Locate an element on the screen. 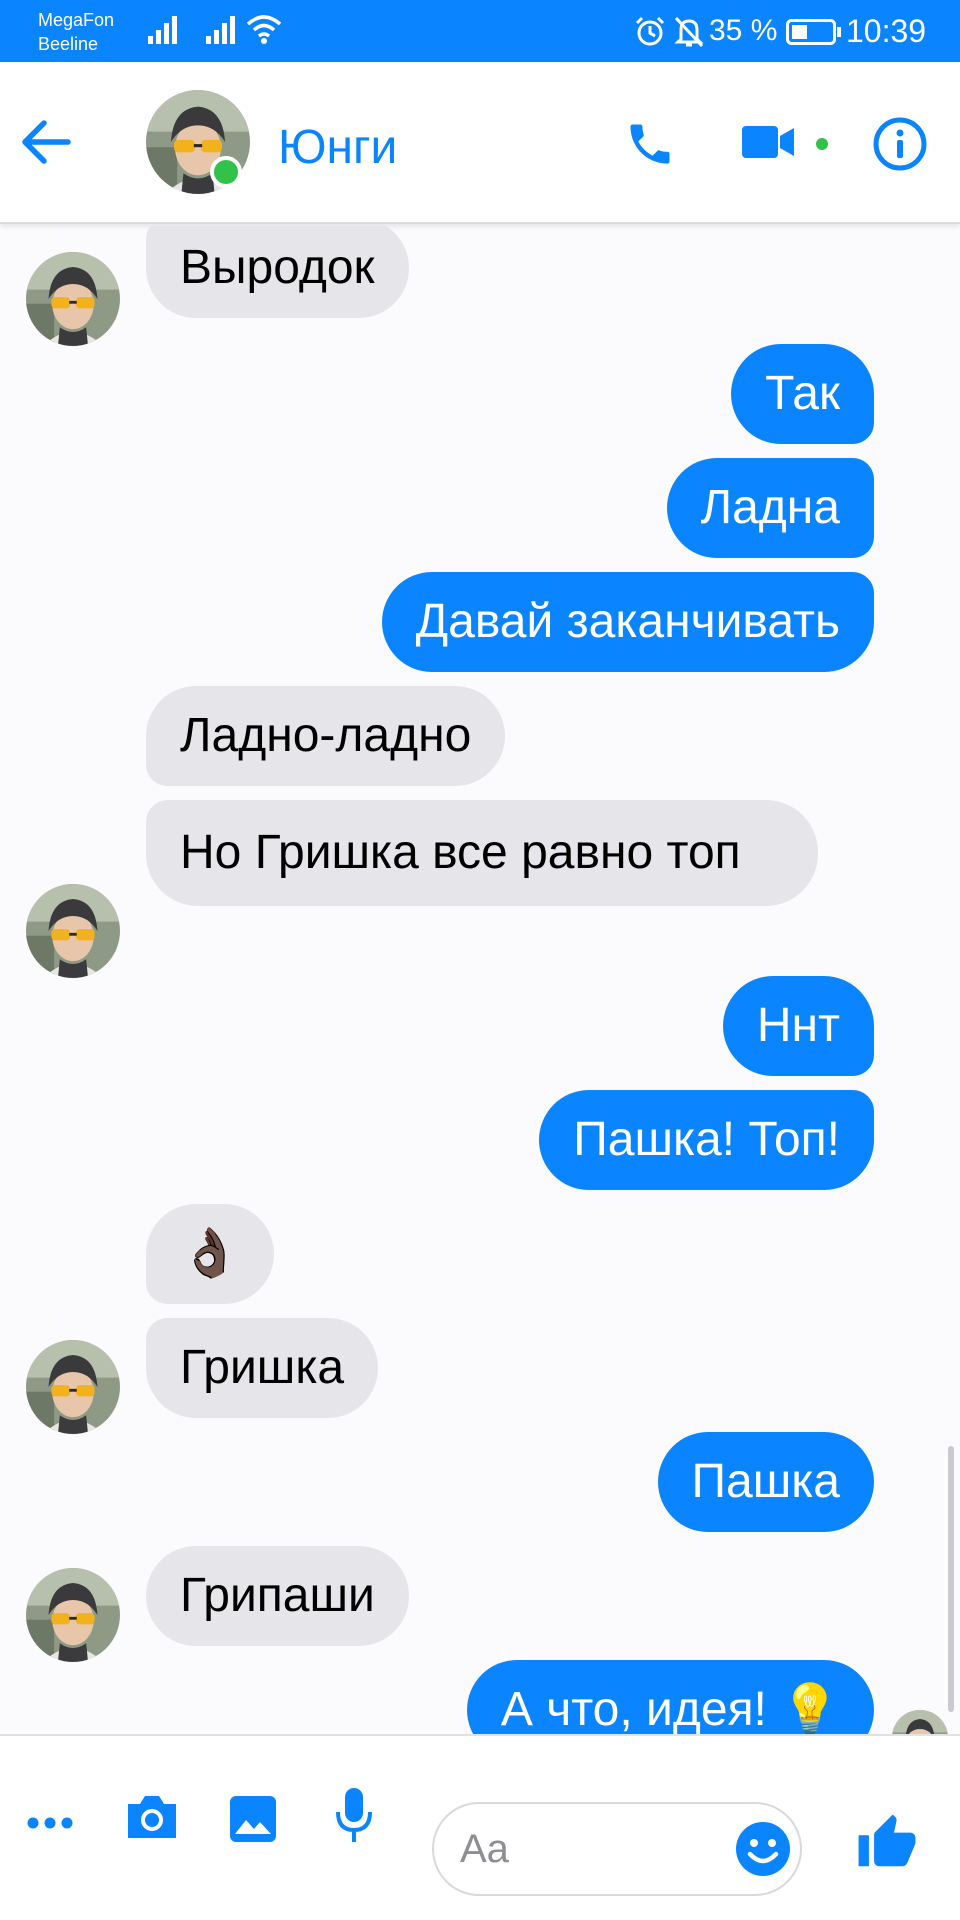  more-icon is located at coordinates (50, 1823).